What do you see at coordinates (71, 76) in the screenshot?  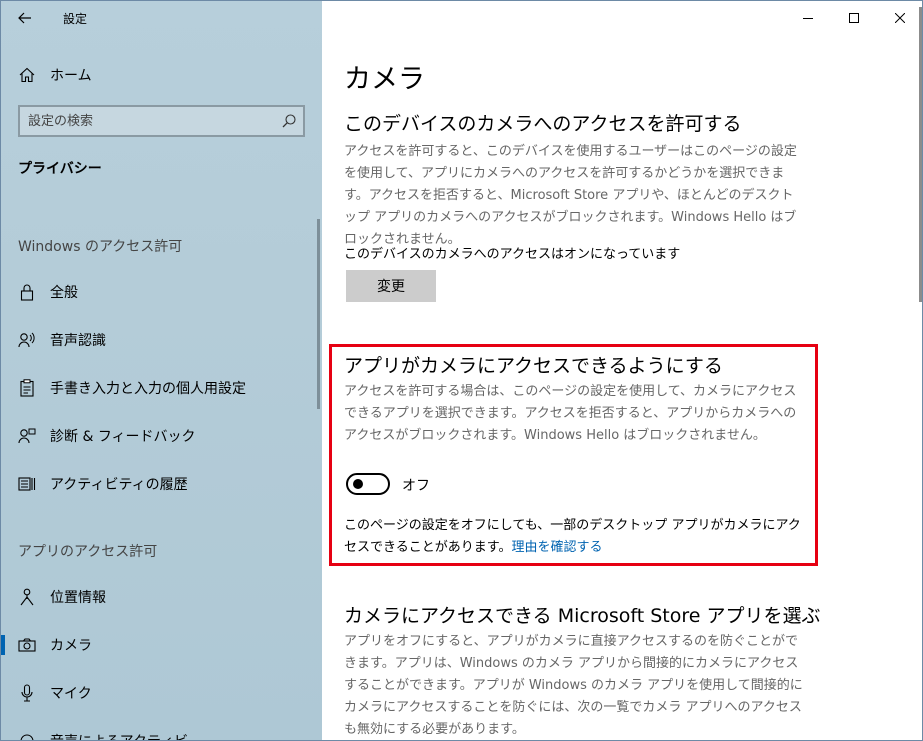 I see `sidebar-item-label: ホーム` at bounding box center [71, 76].